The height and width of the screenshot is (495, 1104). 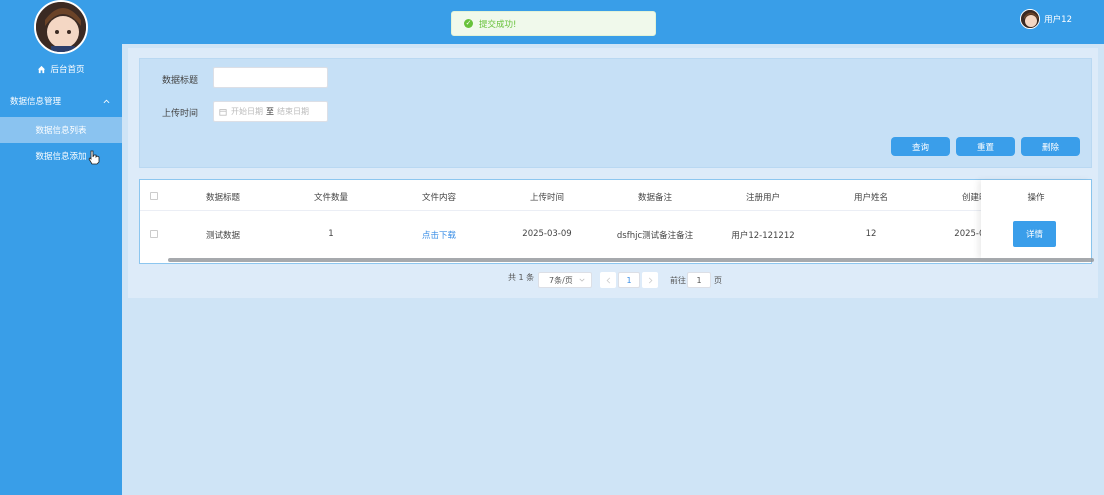 I want to click on query-button: 查询, so click(x=920, y=146).